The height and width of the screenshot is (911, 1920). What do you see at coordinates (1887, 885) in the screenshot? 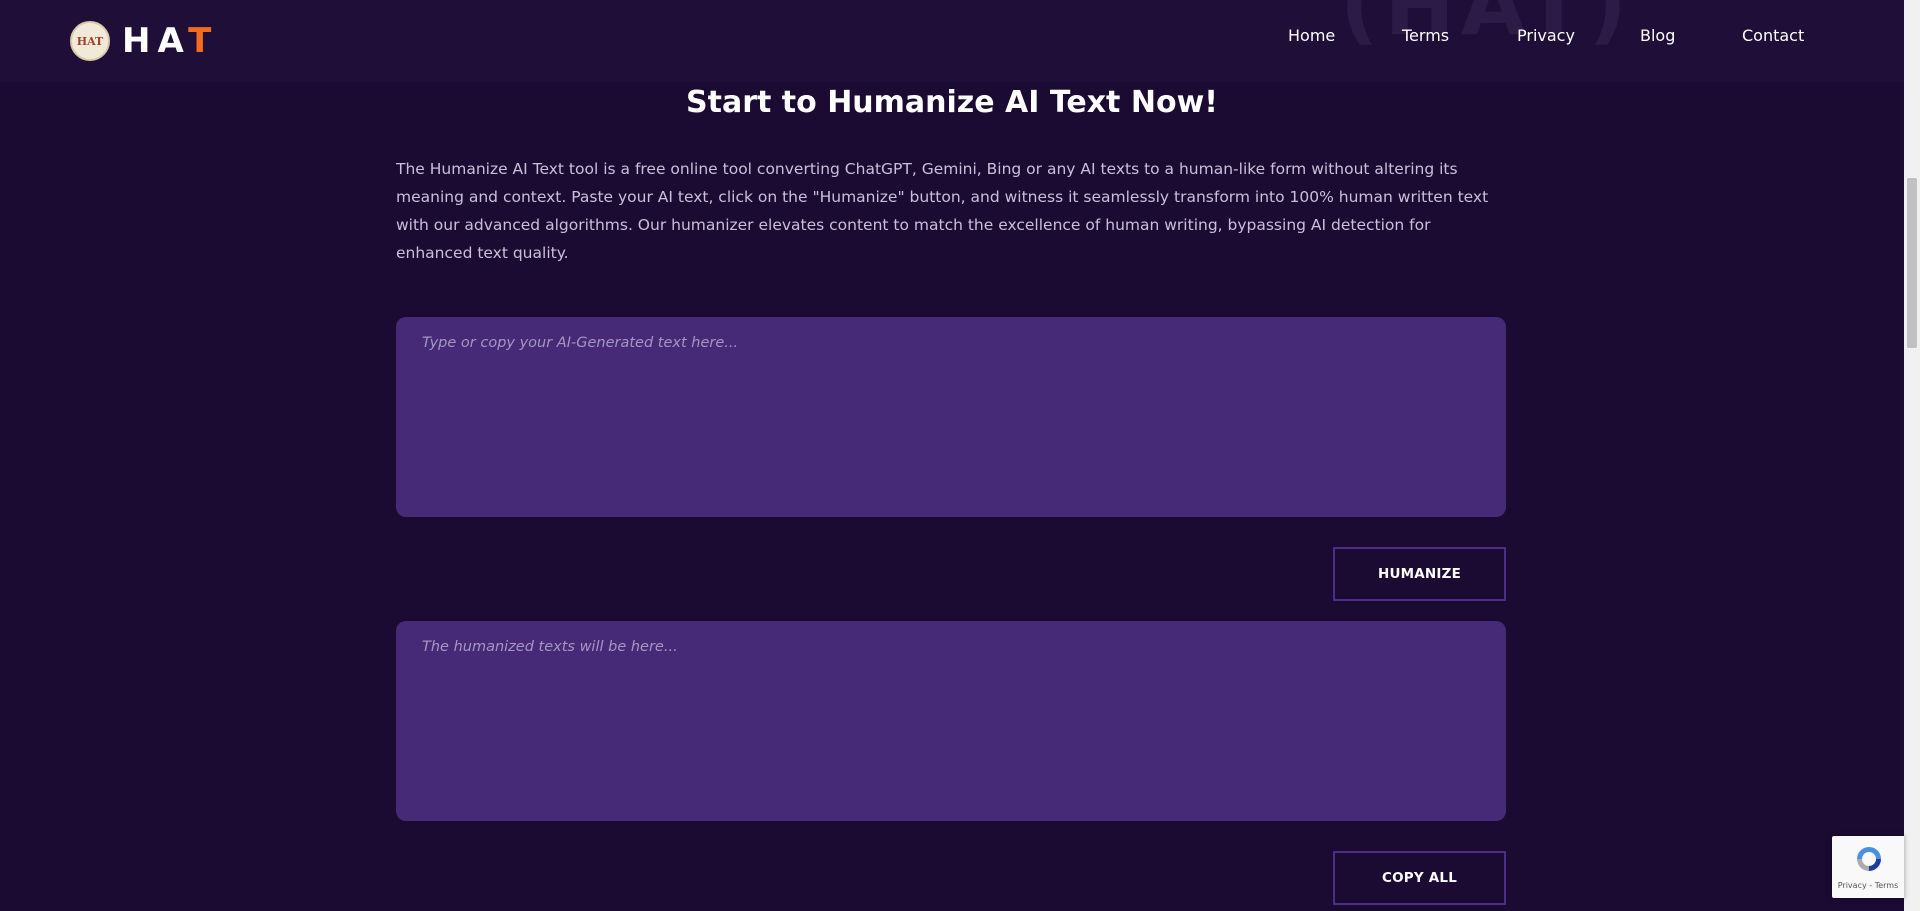
I see `recaptcha-terms-link: Terms` at bounding box center [1887, 885].